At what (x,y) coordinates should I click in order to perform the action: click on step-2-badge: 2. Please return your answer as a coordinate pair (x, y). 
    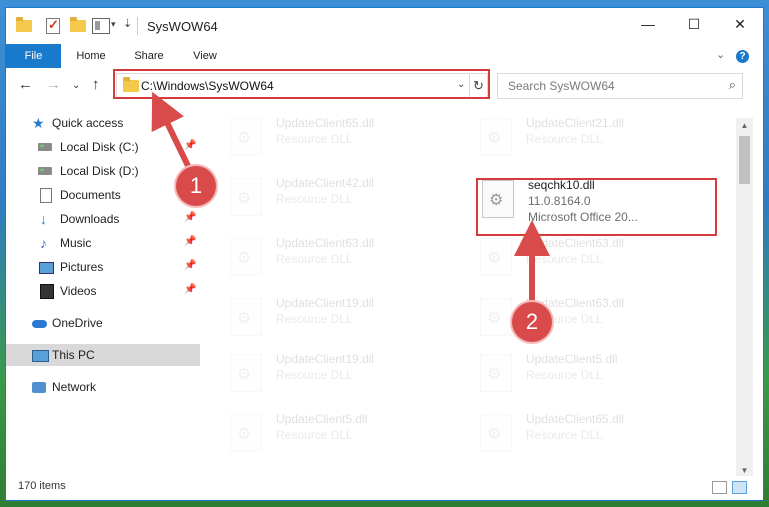
    Looking at the image, I should click on (532, 322).